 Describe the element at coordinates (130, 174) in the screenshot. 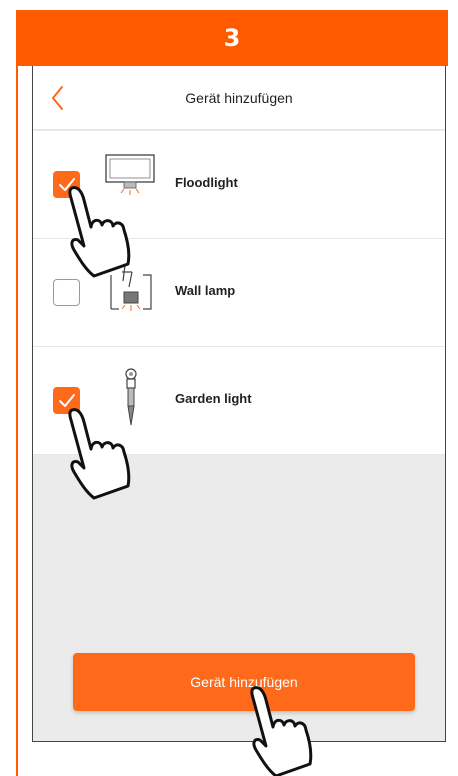

I see `floodlight-icon` at that location.